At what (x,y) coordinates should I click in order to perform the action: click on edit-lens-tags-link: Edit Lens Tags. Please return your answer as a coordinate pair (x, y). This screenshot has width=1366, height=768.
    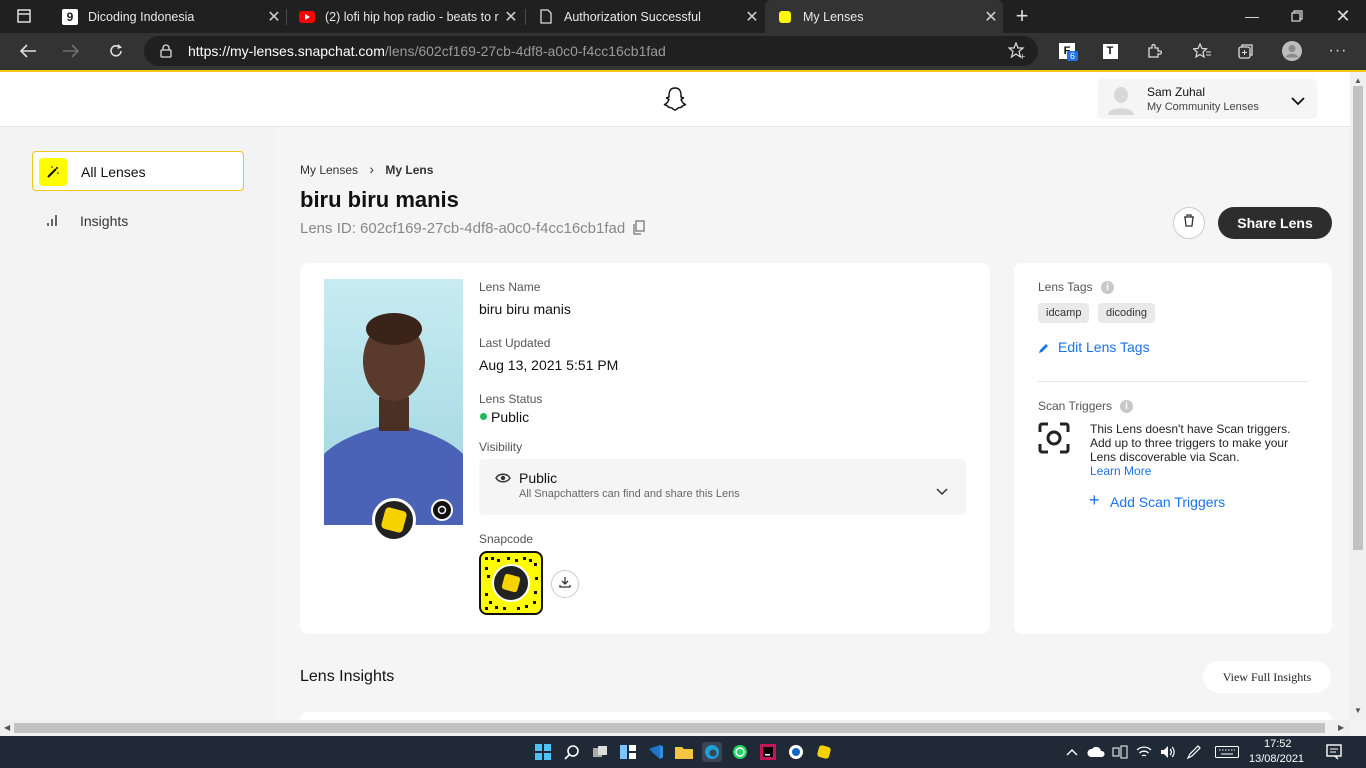
    Looking at the image, I should click on (1104, 347).